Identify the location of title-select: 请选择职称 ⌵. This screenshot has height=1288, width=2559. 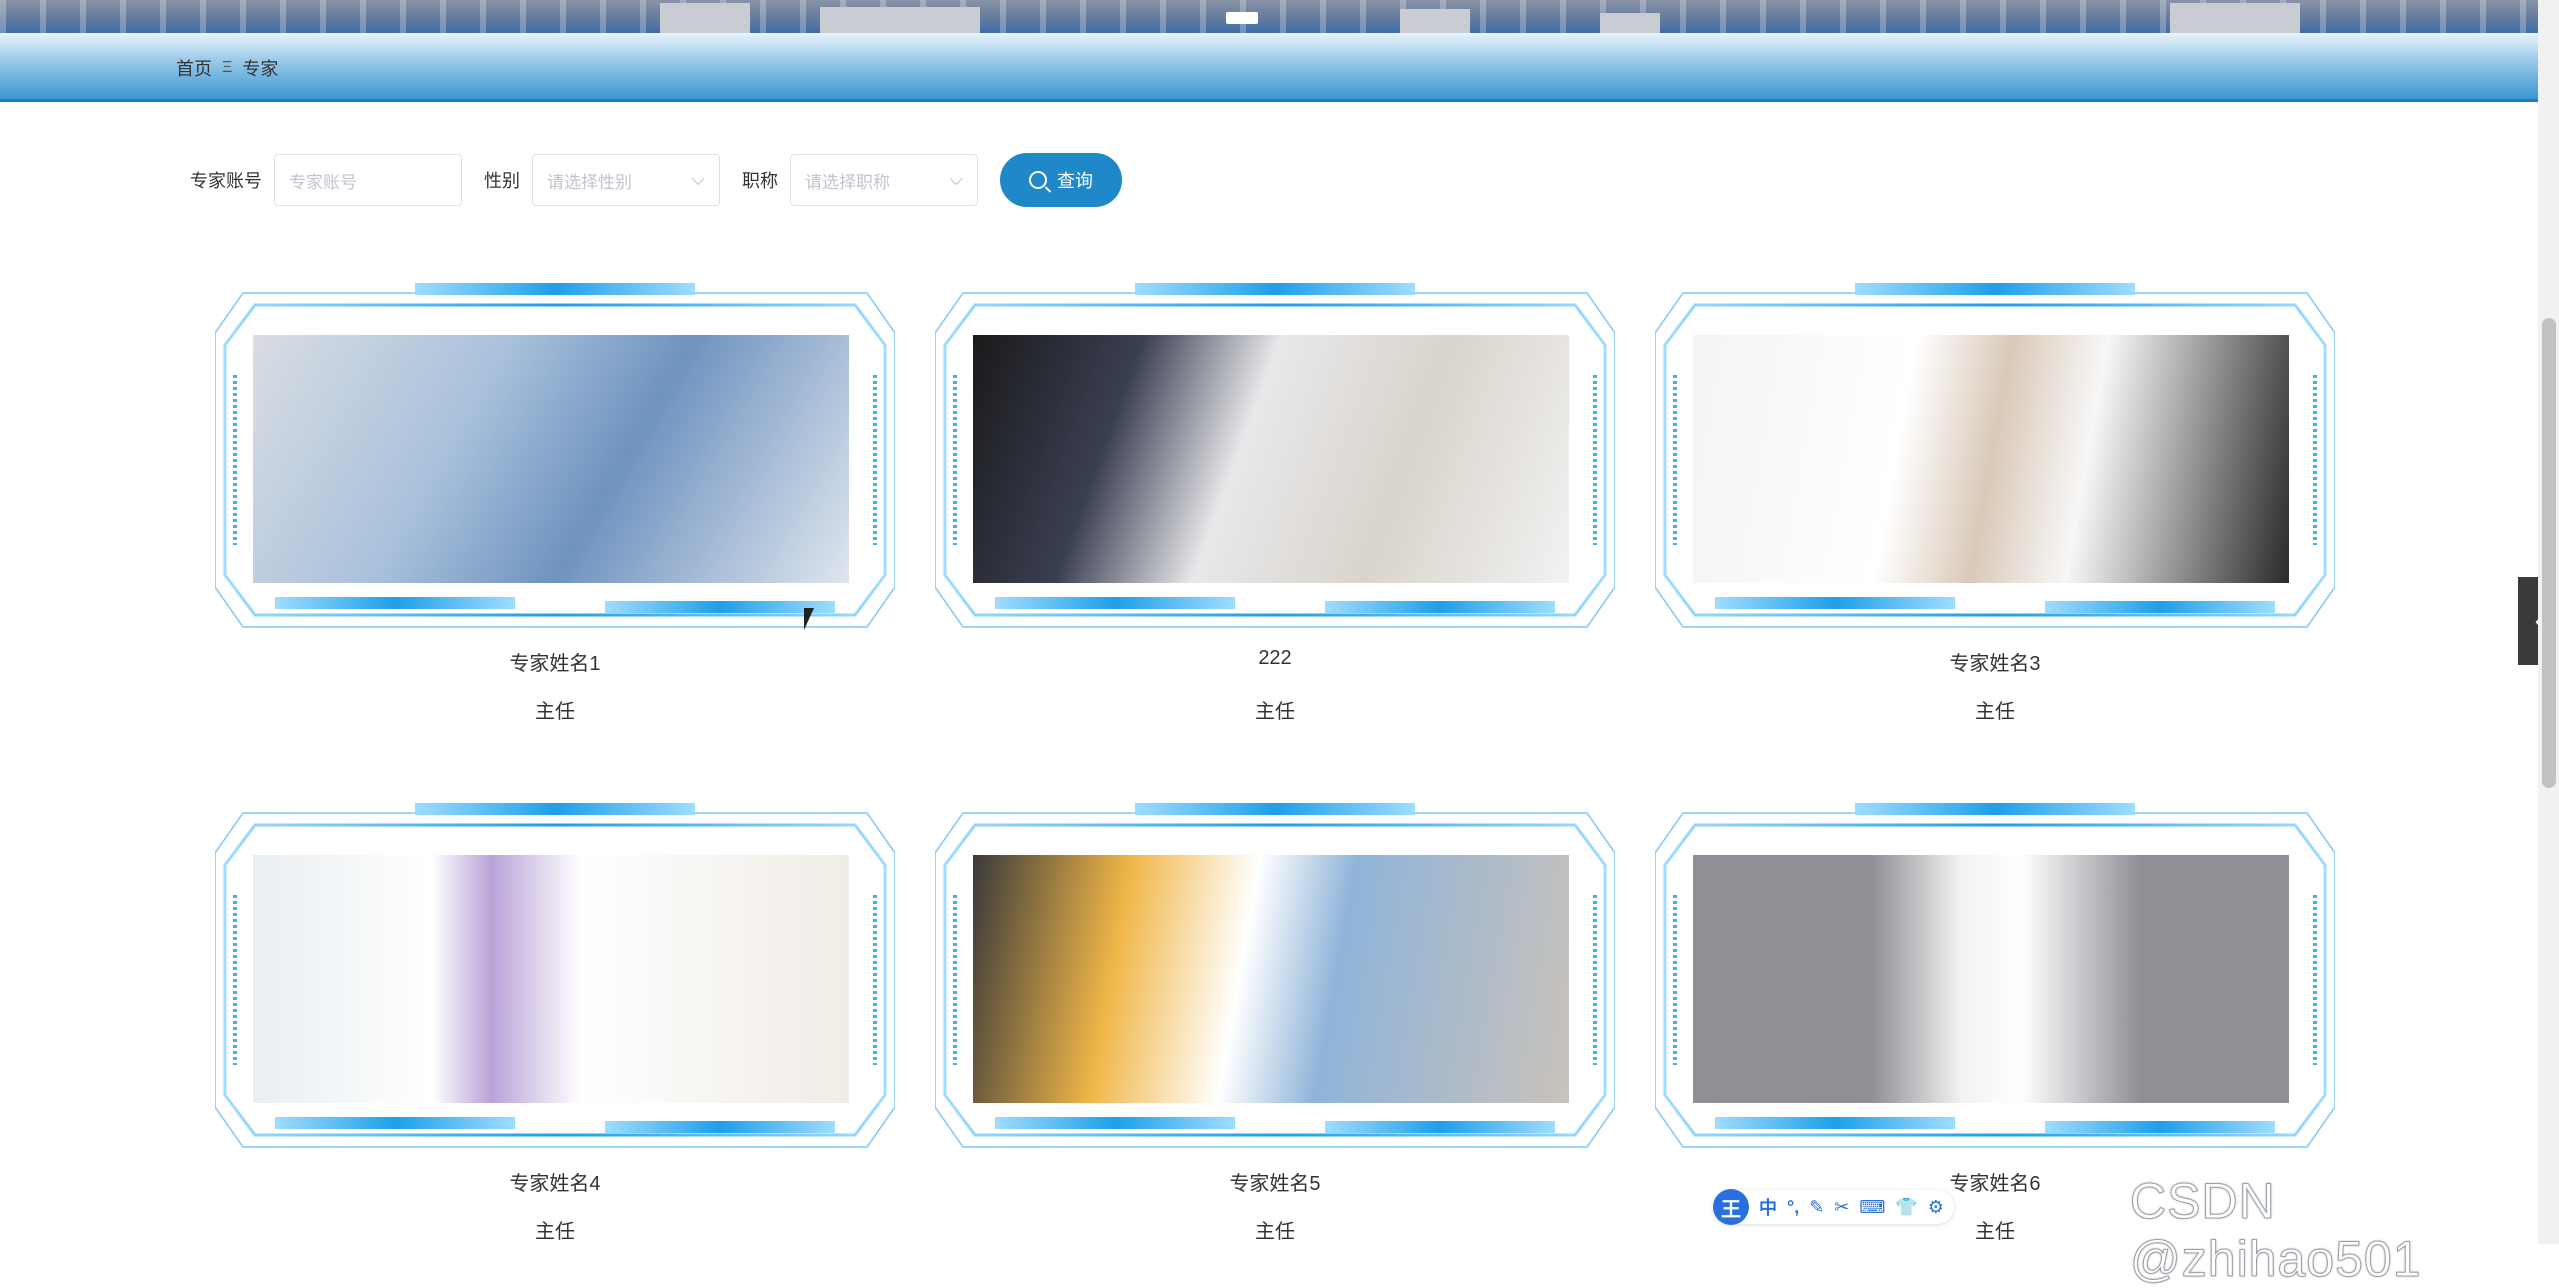
(884, 180).